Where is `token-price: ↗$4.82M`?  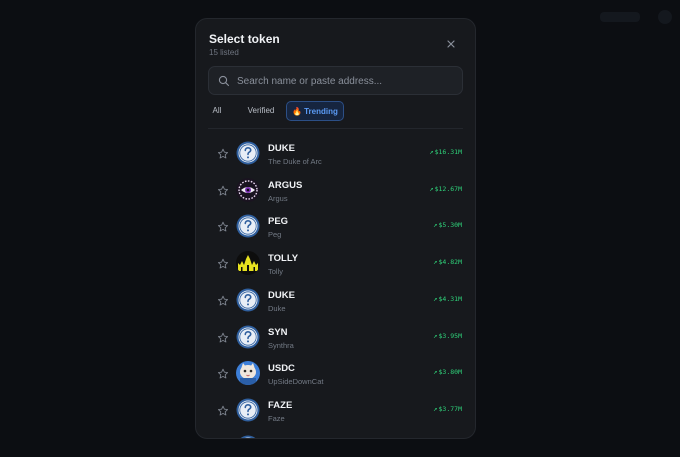 token-price: ↗$4.82M is located at coordinates (447, 262).